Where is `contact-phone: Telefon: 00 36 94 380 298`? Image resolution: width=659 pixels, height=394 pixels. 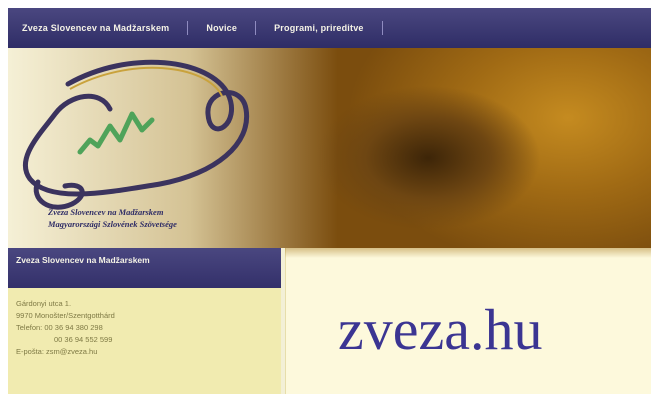 contact-phone: Telefon: 00 36 94 380 298 is located at coordinates (59, 327).